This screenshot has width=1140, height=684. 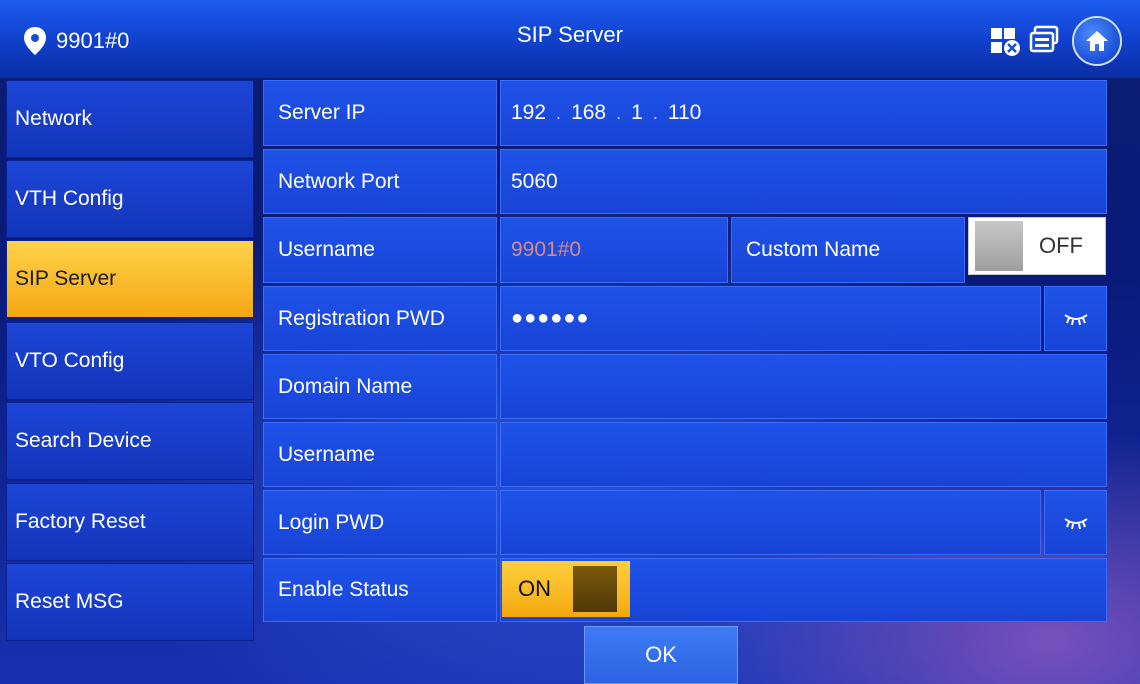 What do you see at coordinates (770, 522) in the screenshot?
I see `login-pwd-input` at bounding box center [770, 522].